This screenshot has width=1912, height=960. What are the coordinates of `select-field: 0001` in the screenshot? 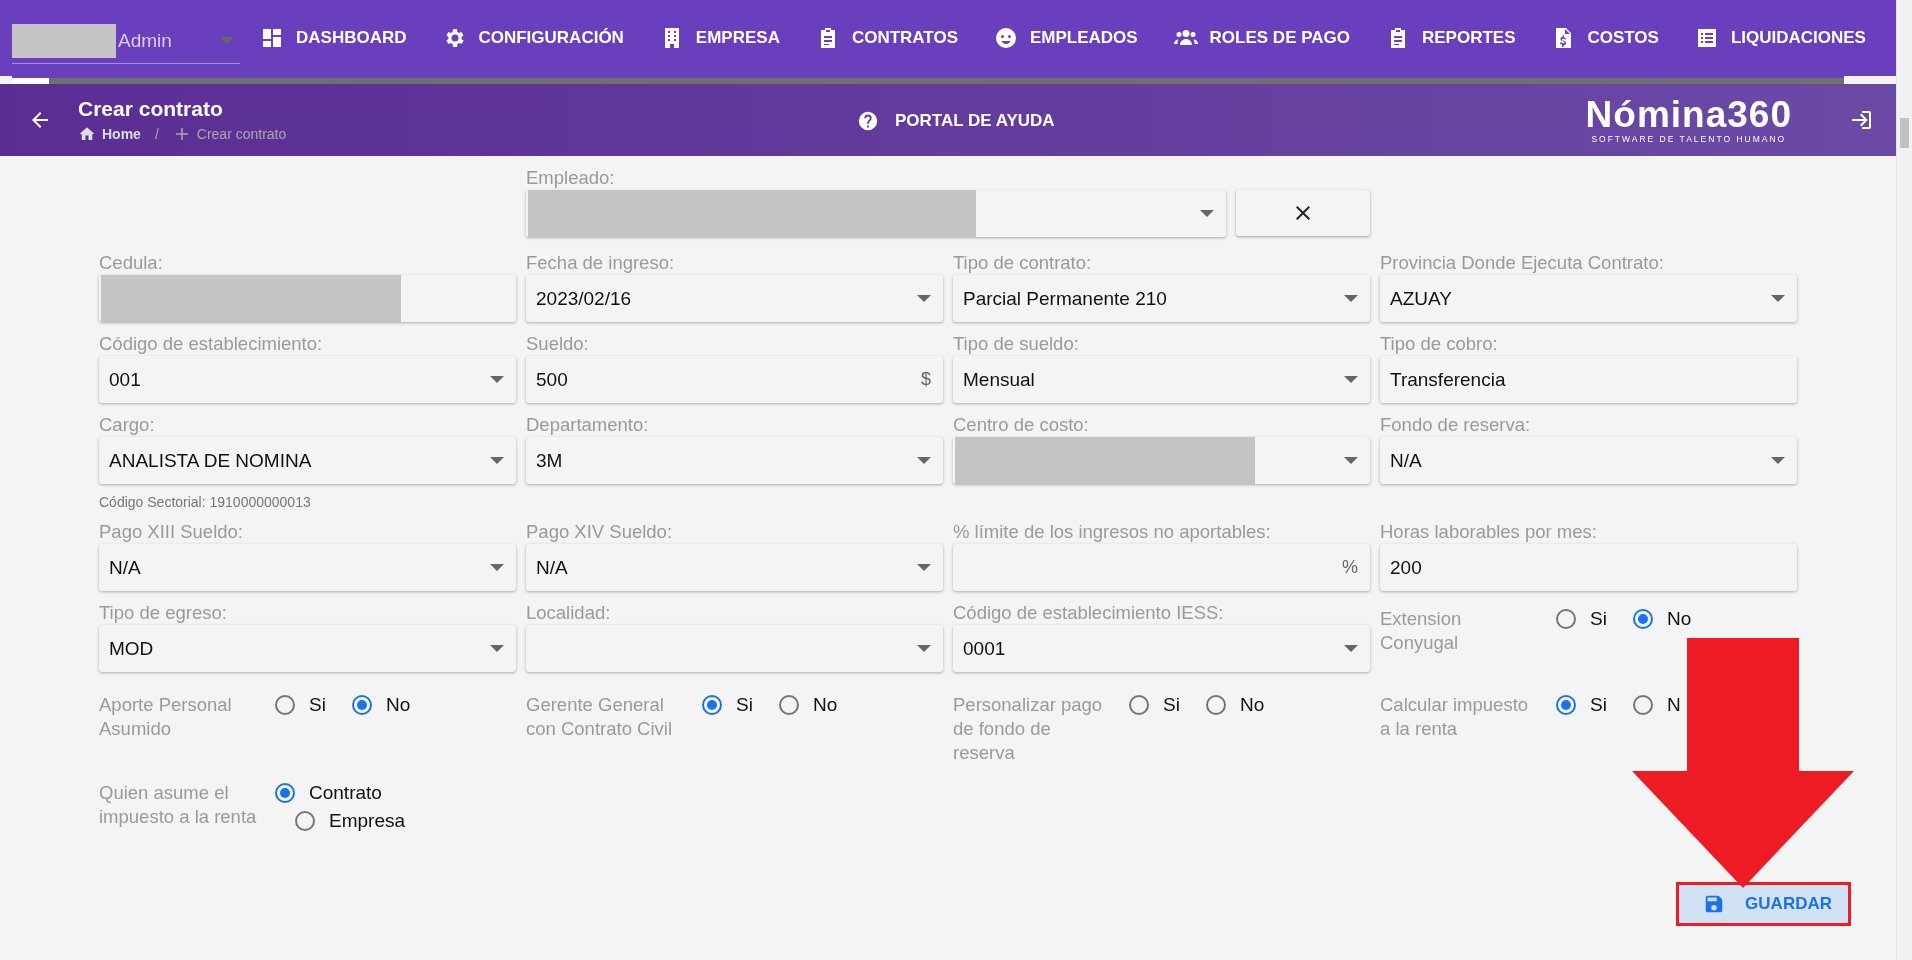 It's located at (1161, 648).